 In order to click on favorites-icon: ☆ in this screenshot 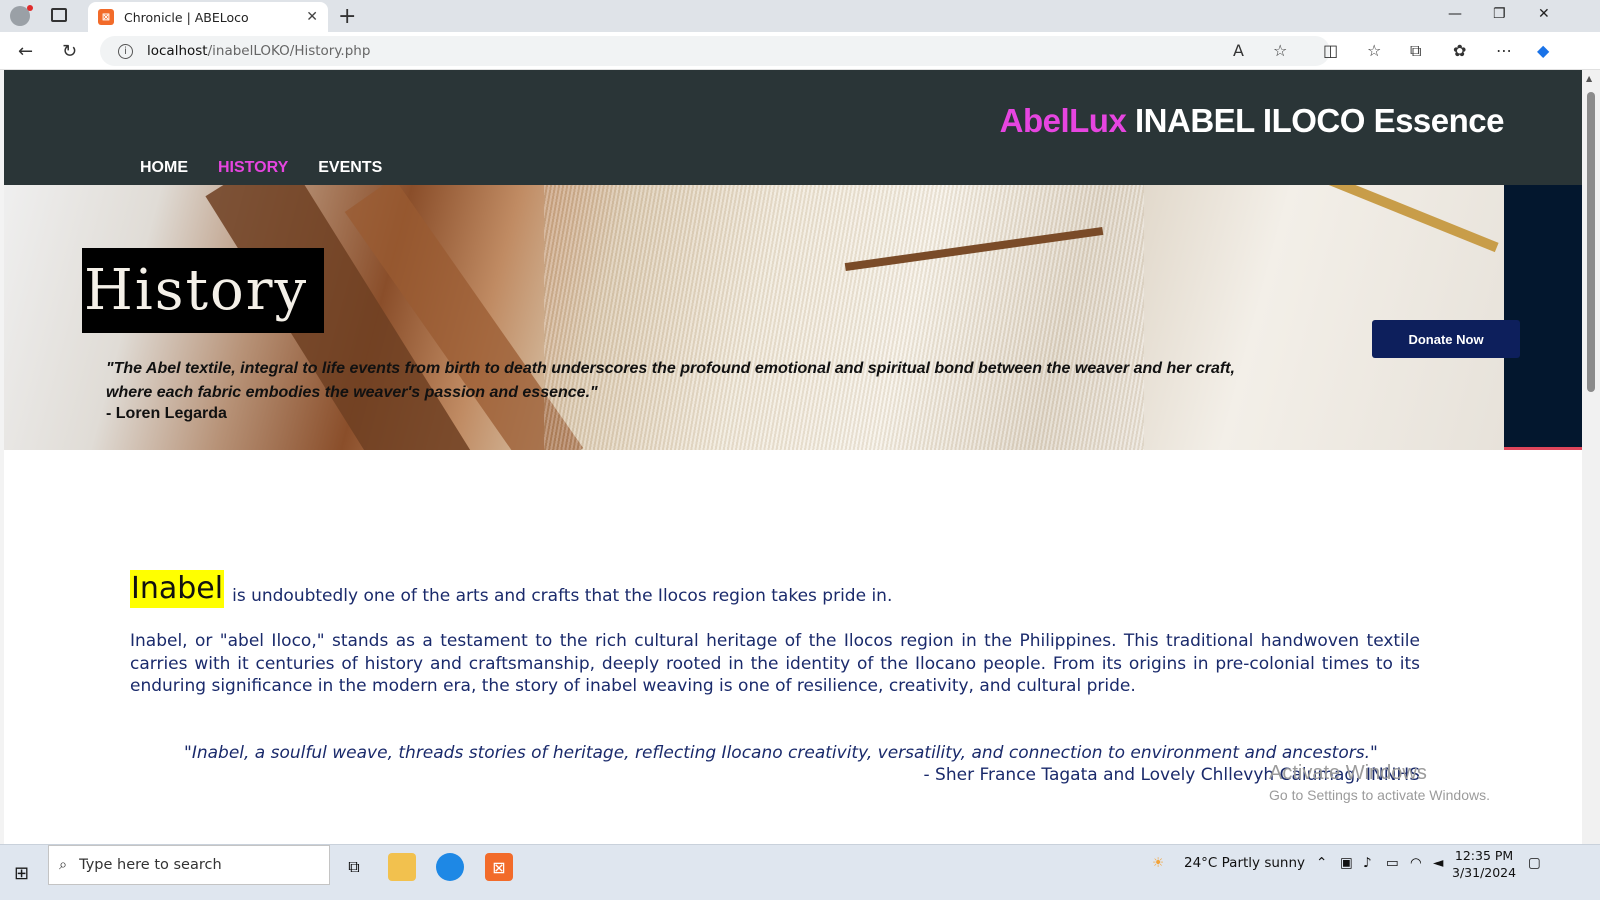, I will do `click(1374, 50)`.